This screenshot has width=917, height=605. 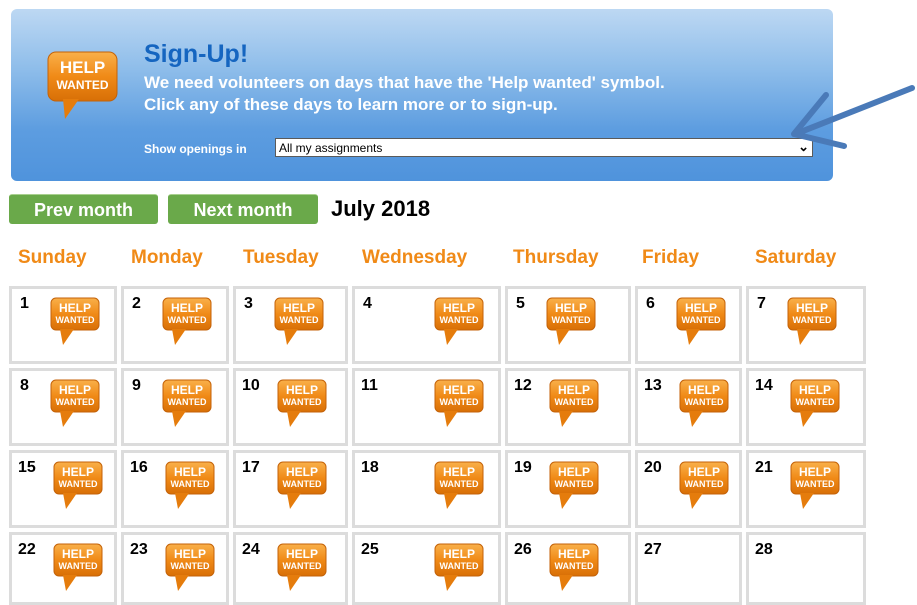 I want to click on month-title: July 2018, so click(x=381, y=208).